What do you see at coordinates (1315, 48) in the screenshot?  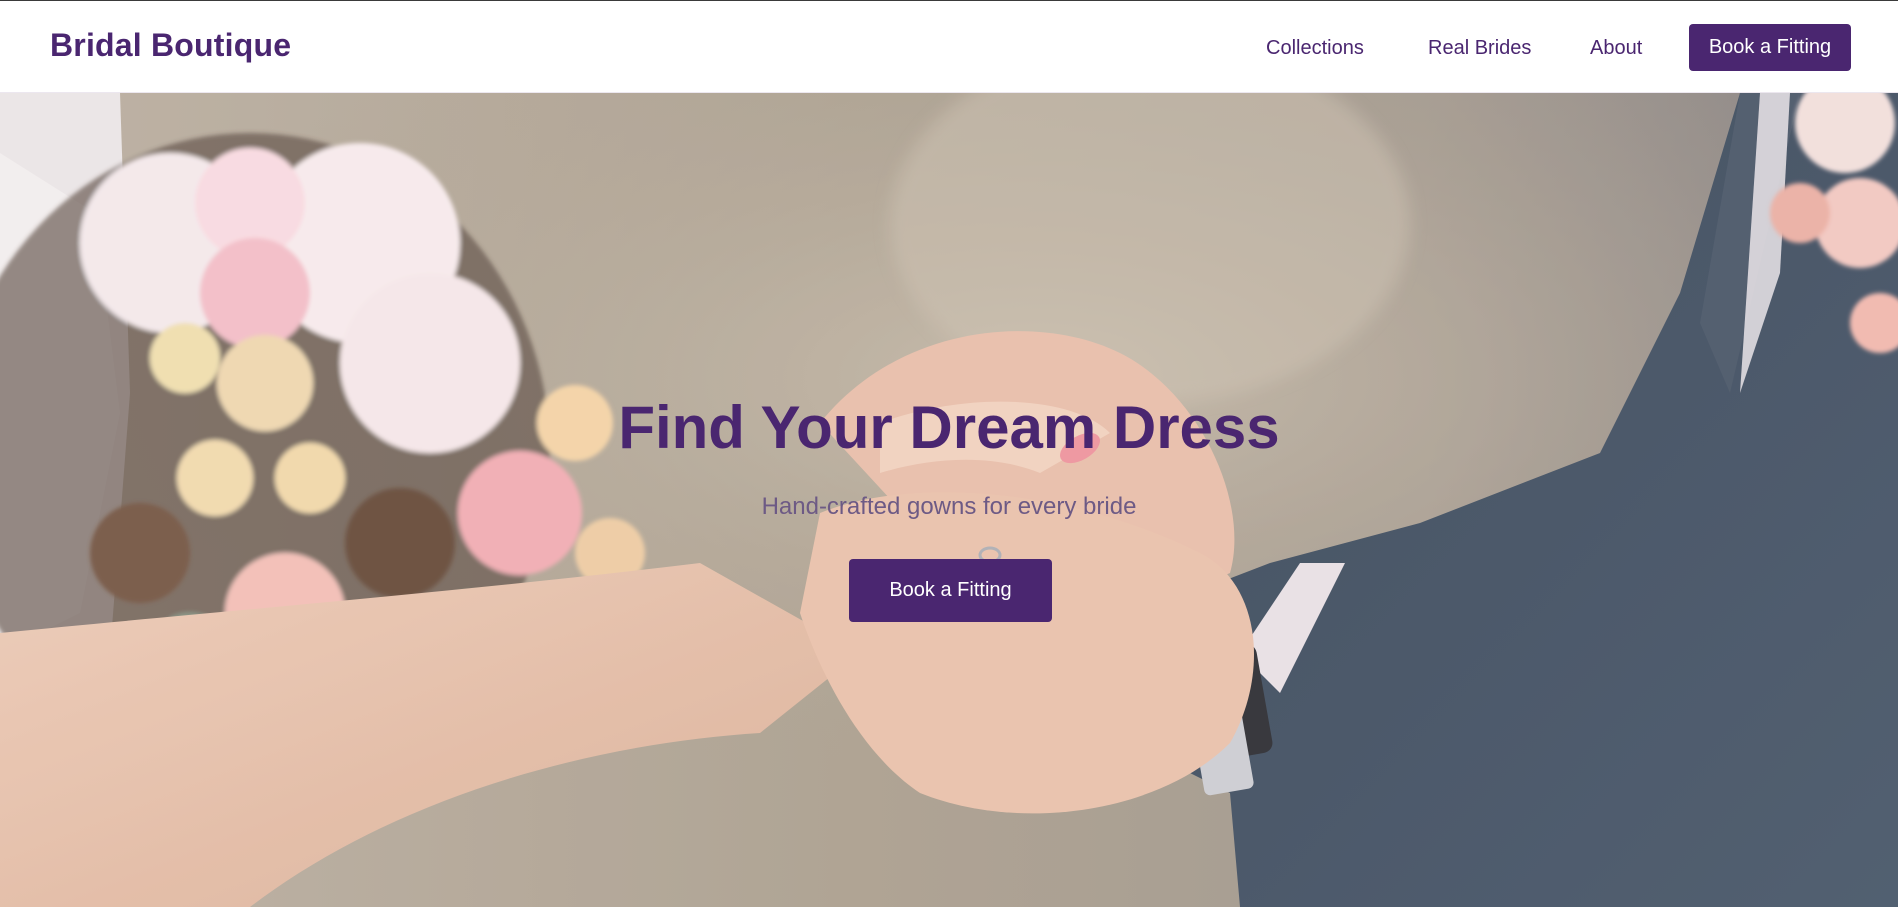 I see `nav-link-collections: Collections` at bounding box center [1315, 48].